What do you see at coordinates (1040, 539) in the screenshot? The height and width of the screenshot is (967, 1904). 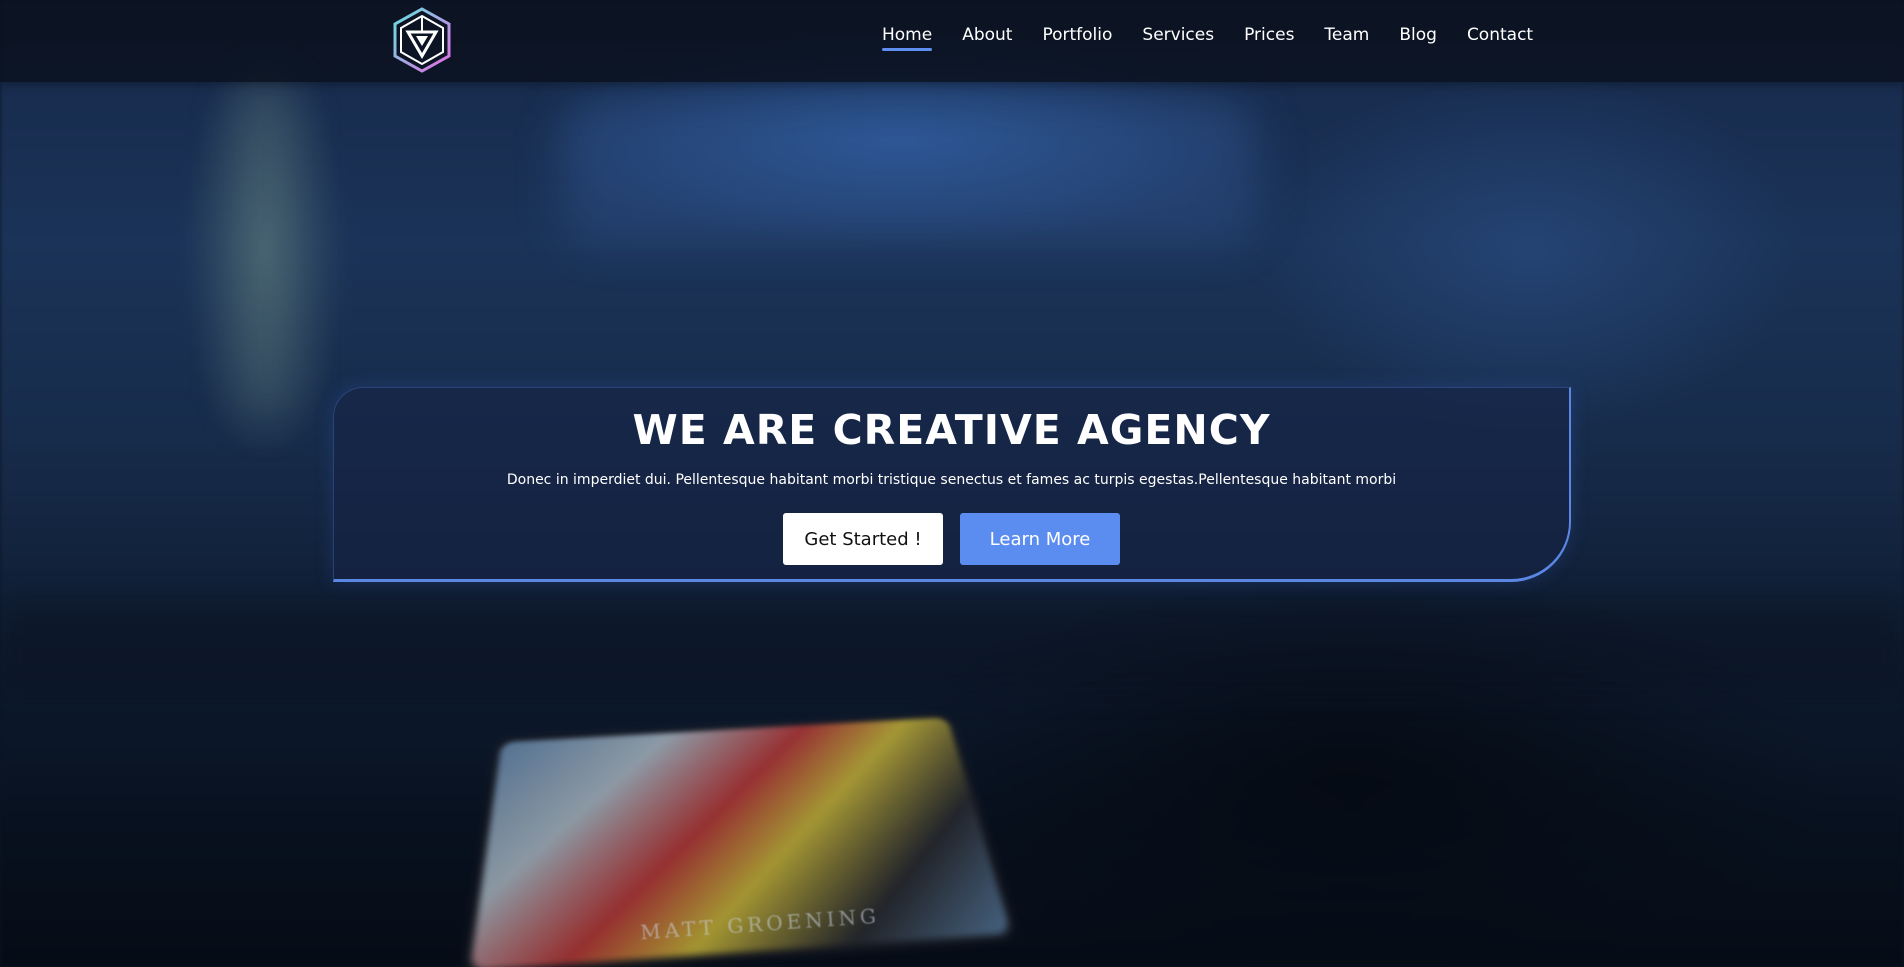 I see `learn-more-button: Learn More` at bounding box center [1040, 539].